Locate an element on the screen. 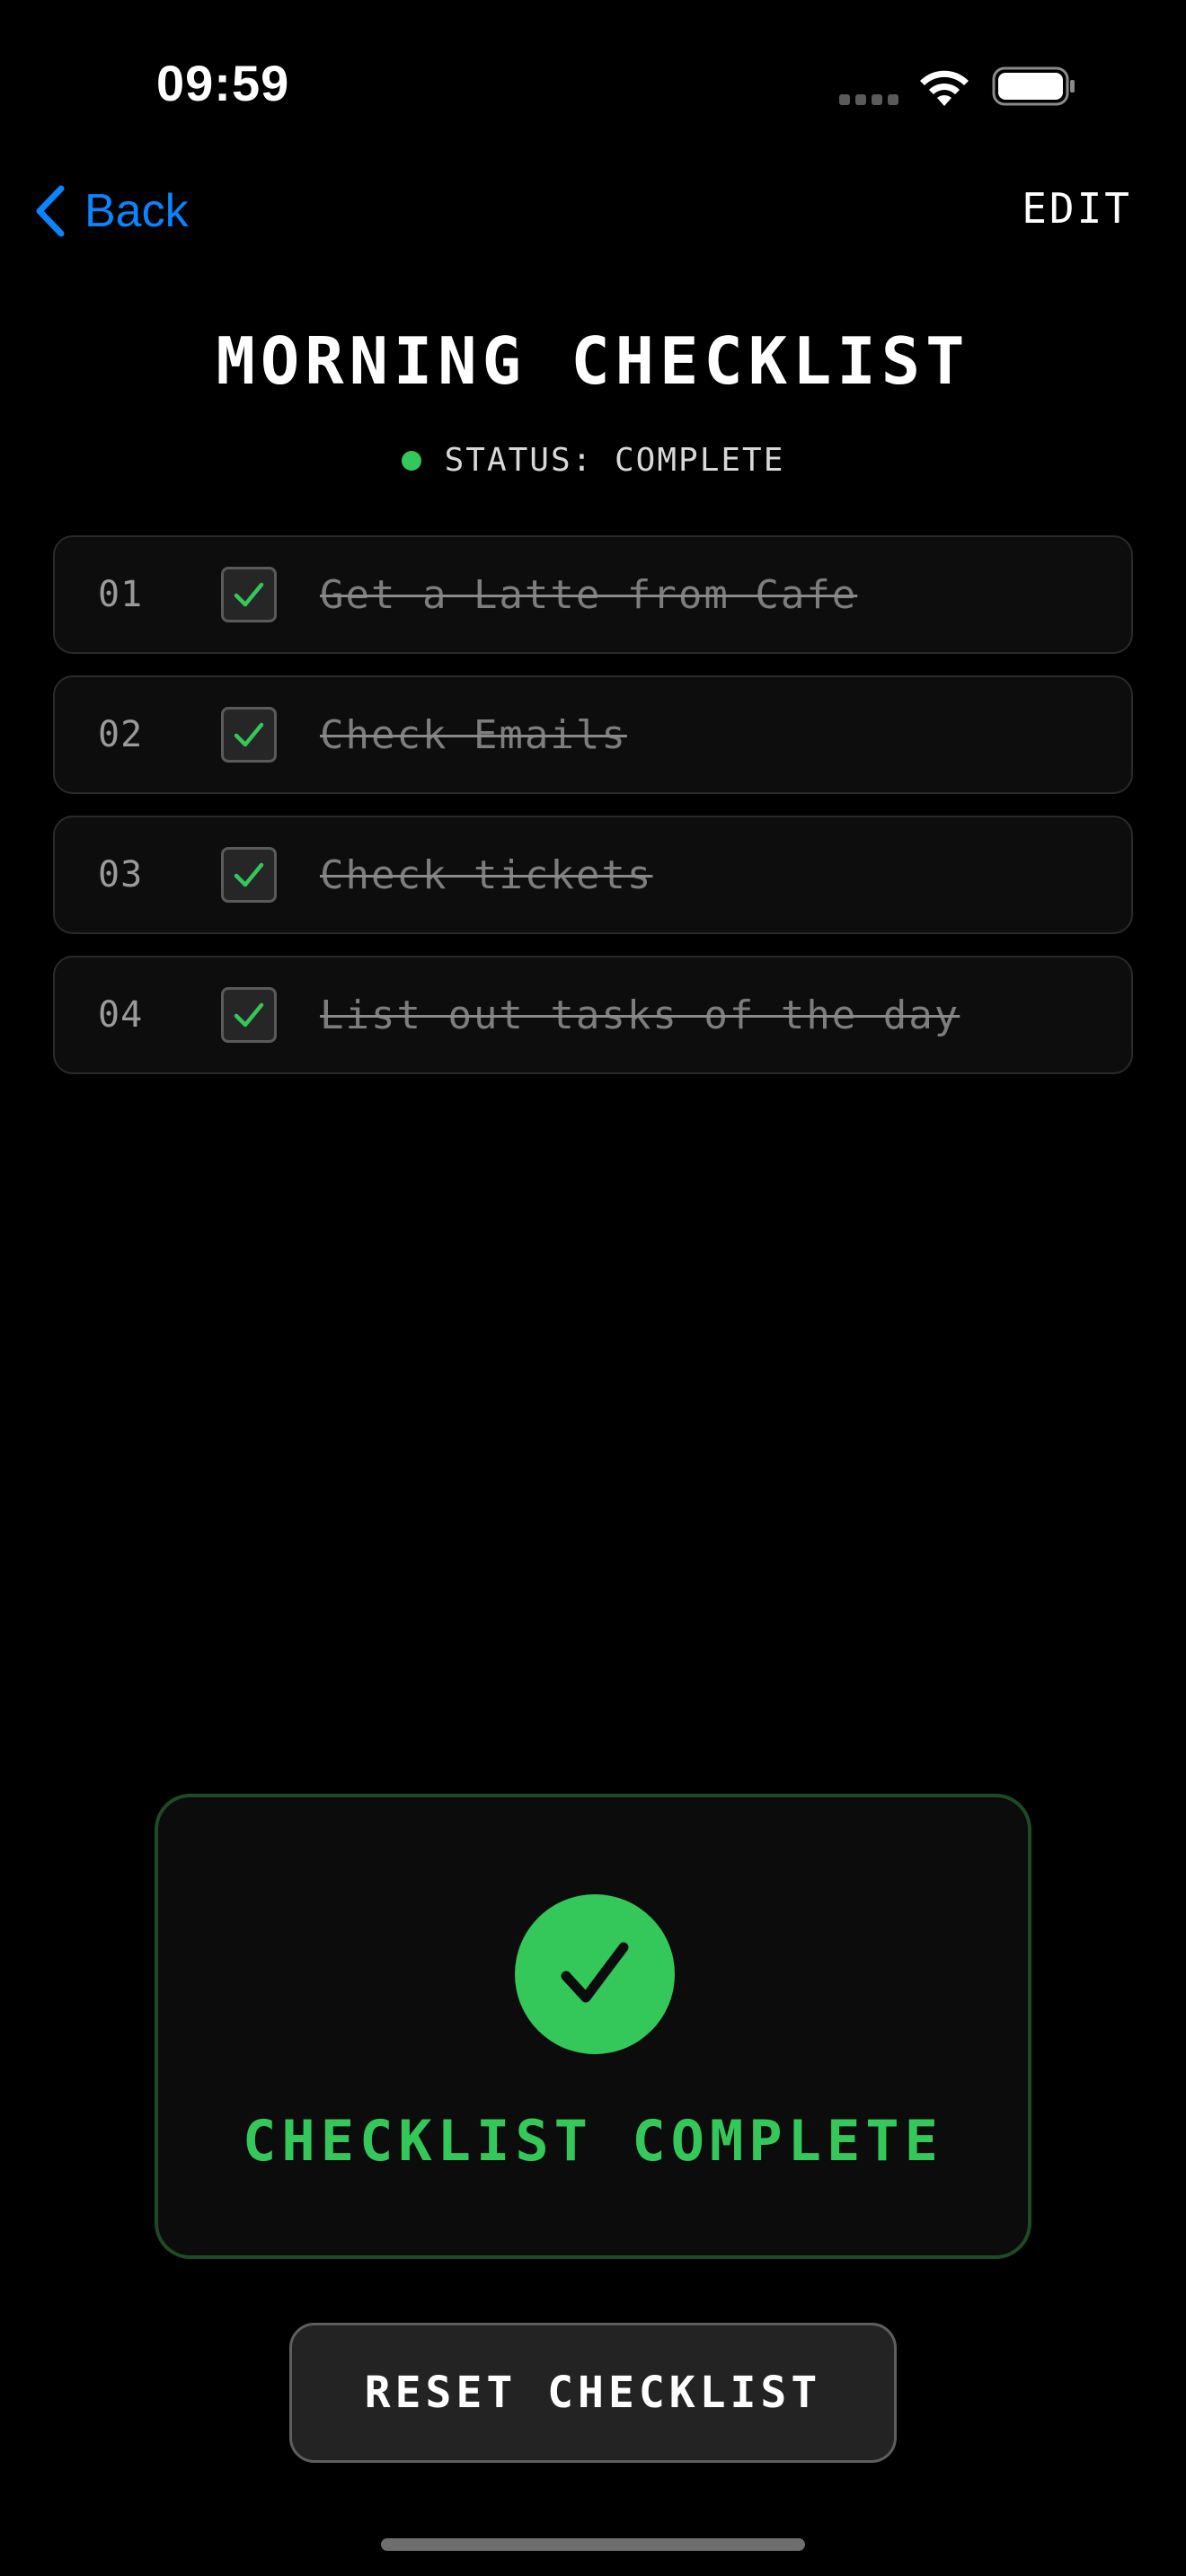  item-label: Check tickets is located at coordinates (486, 874).